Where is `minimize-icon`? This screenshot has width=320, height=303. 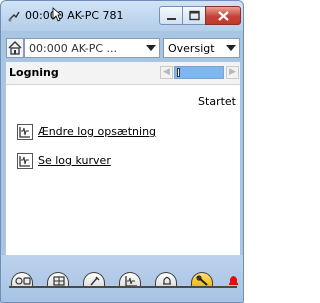
minimize-icon is located at coordinates (171, 19).